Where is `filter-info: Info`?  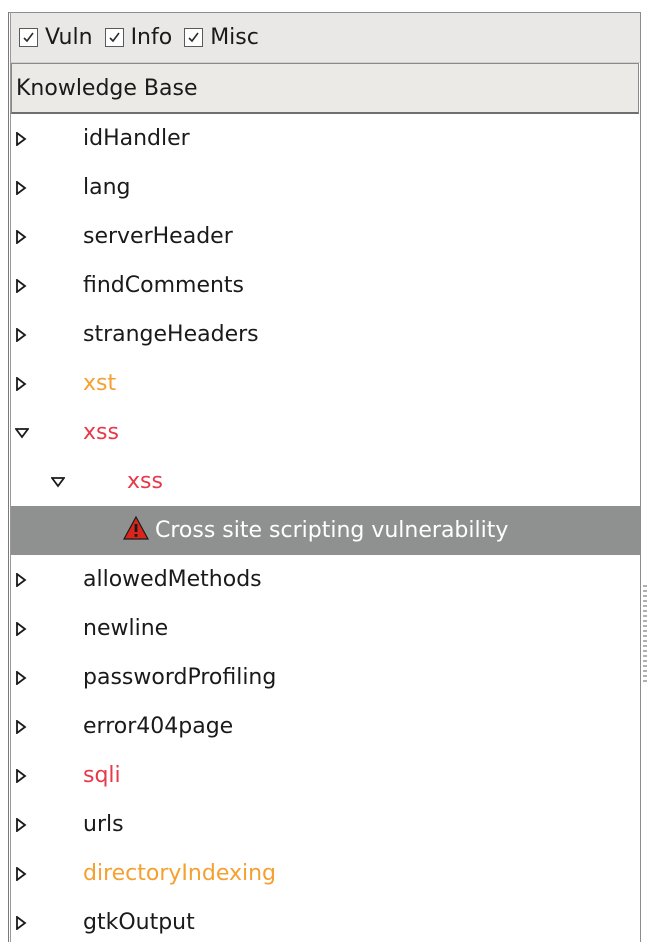 filter-info: Info is located at coordinates (138, 37).